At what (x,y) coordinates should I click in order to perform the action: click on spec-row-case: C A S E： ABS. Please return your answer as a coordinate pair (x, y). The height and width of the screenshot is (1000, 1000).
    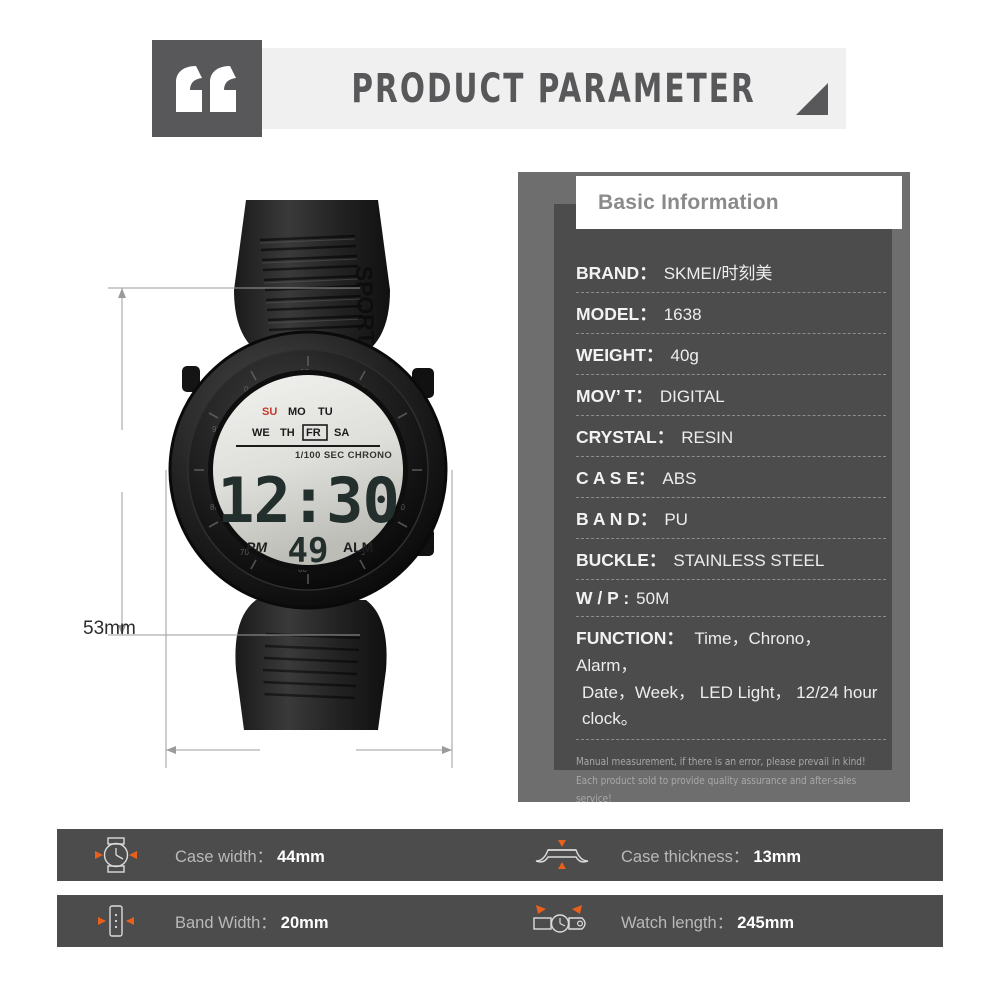
    Looking at the image, I should click on (731, 477).